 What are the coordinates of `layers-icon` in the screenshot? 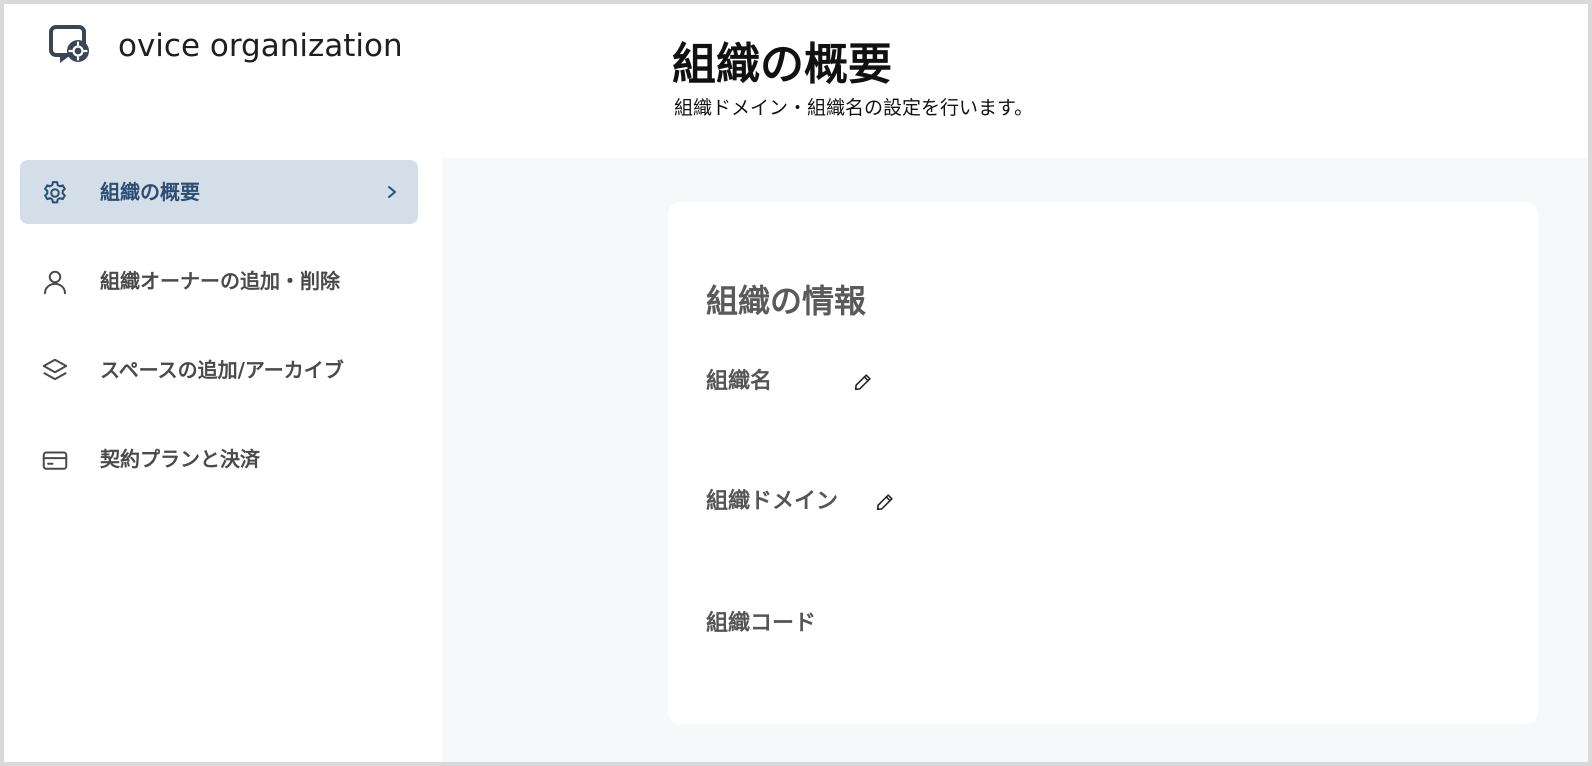 It's located at (55, 369).